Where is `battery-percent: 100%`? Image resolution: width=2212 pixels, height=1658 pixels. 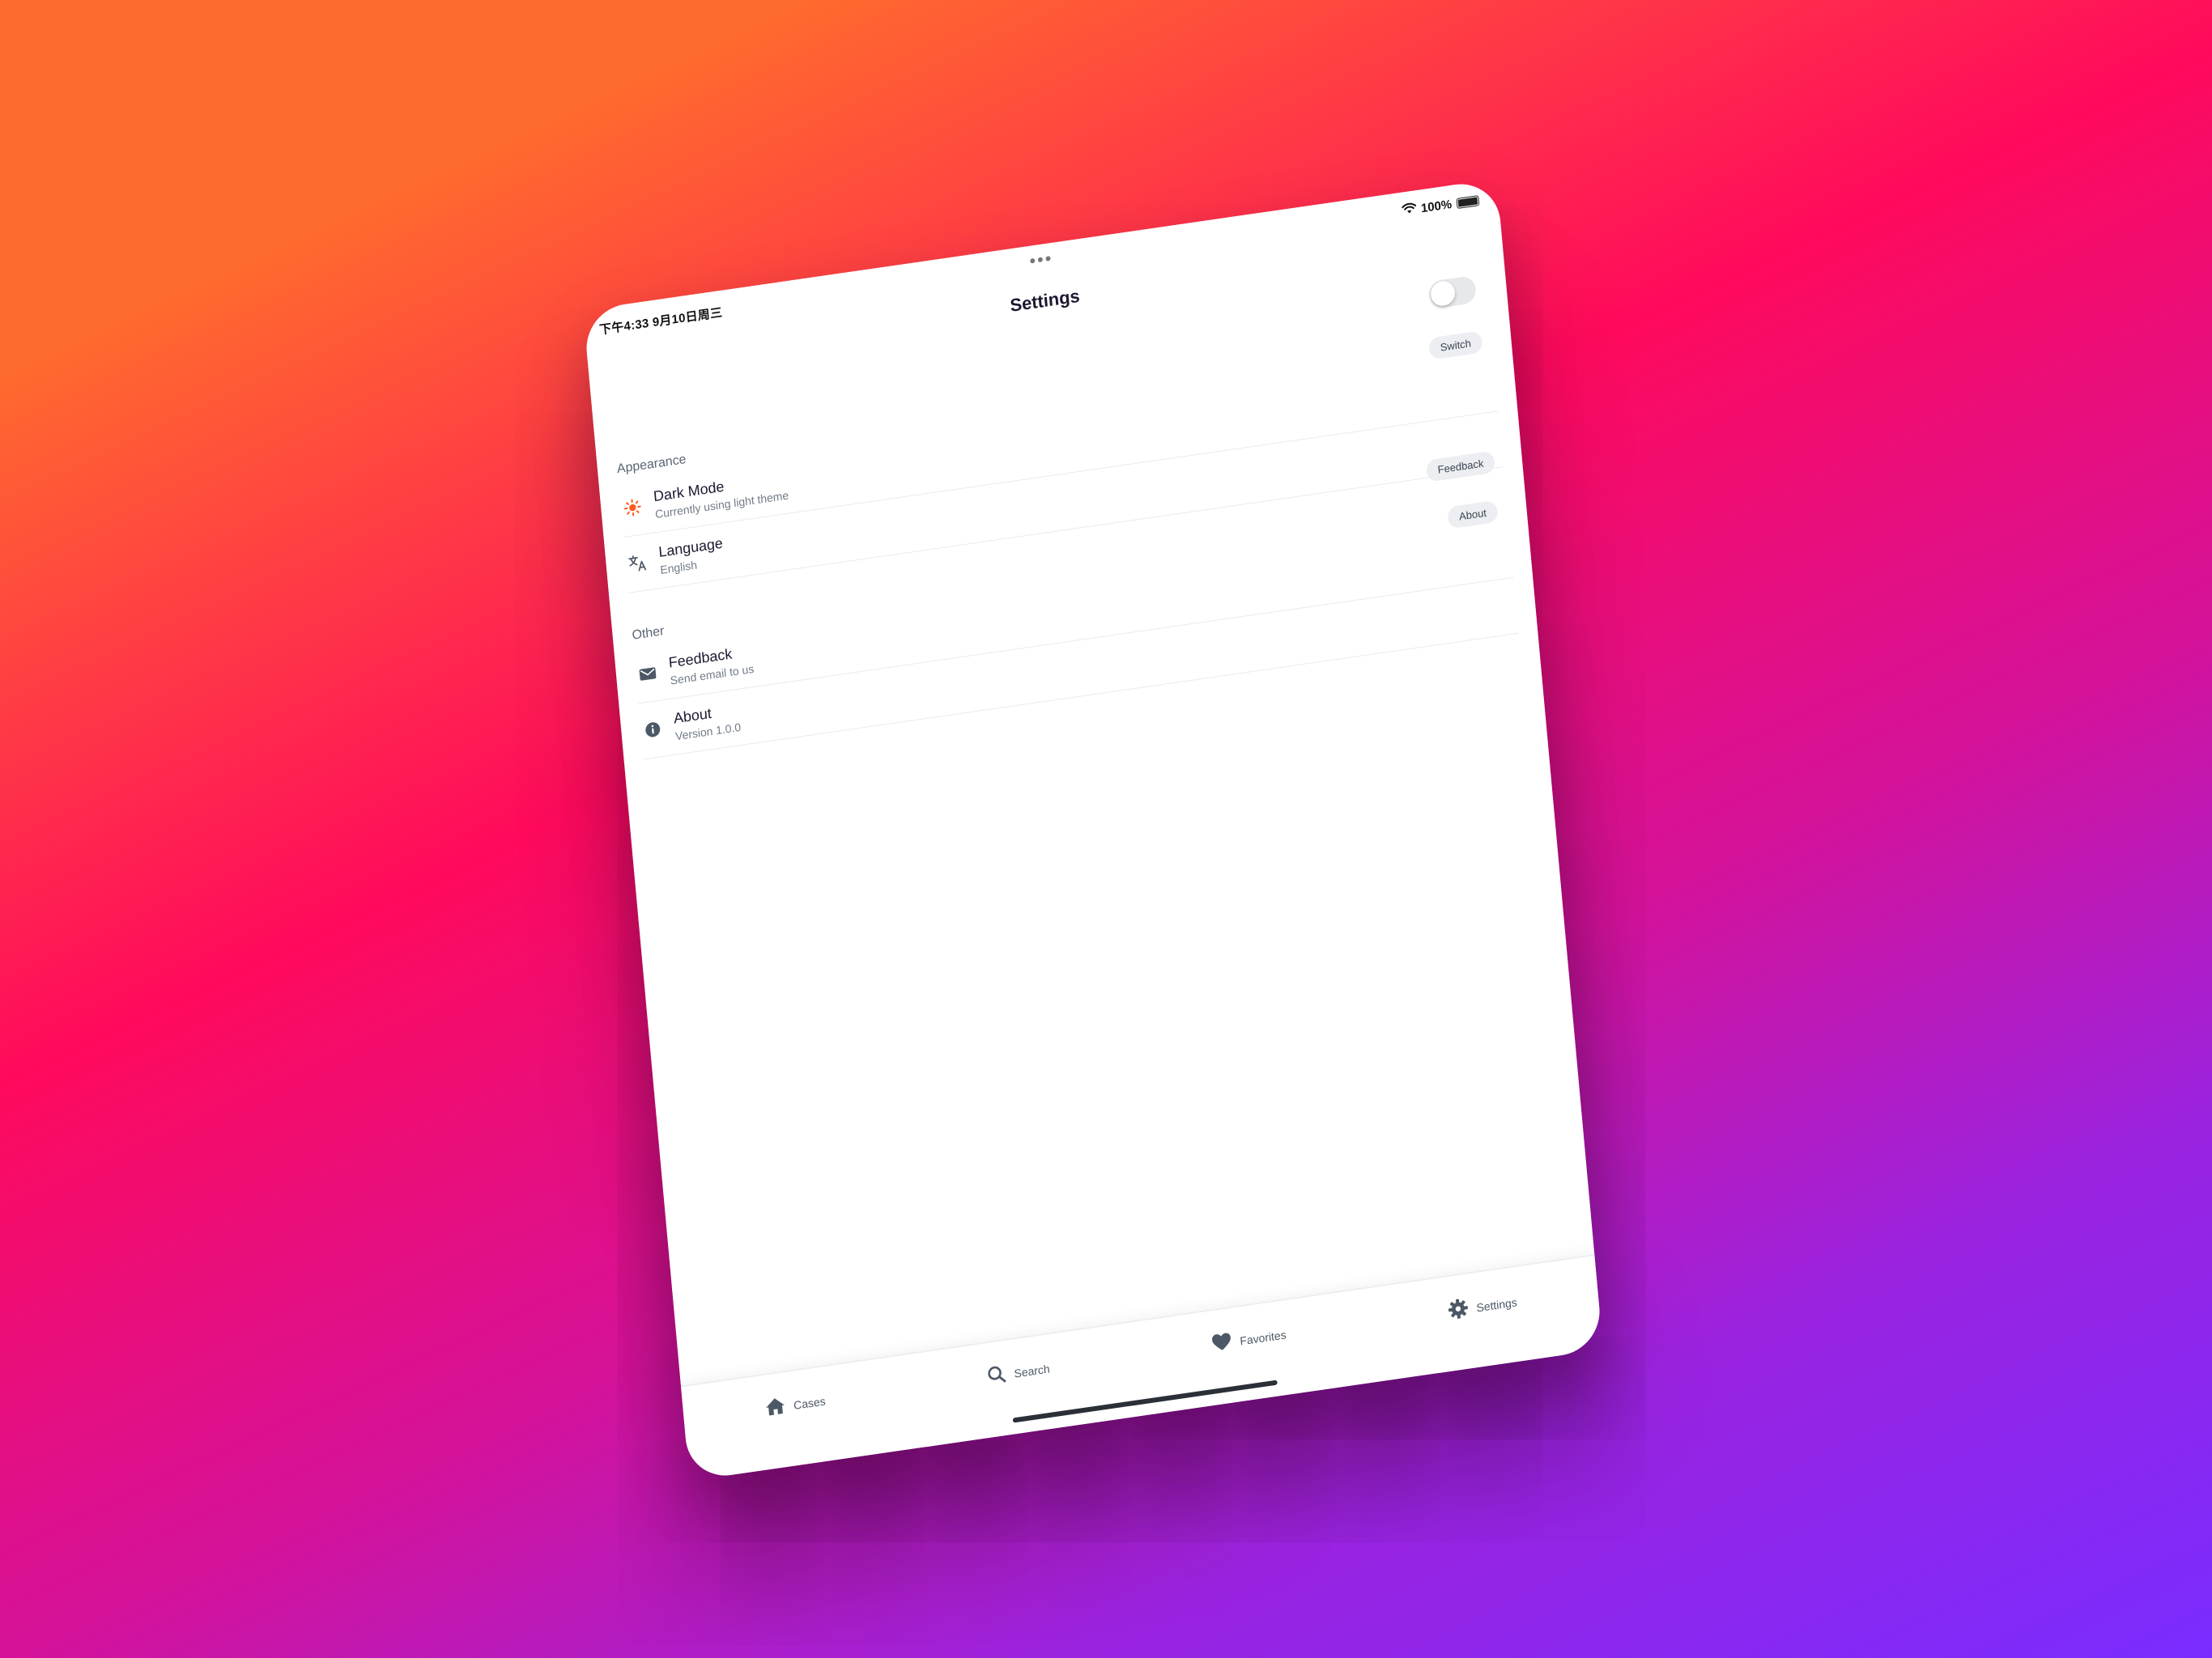 battery-percent: 100% is located at coordinates (1437, 206).